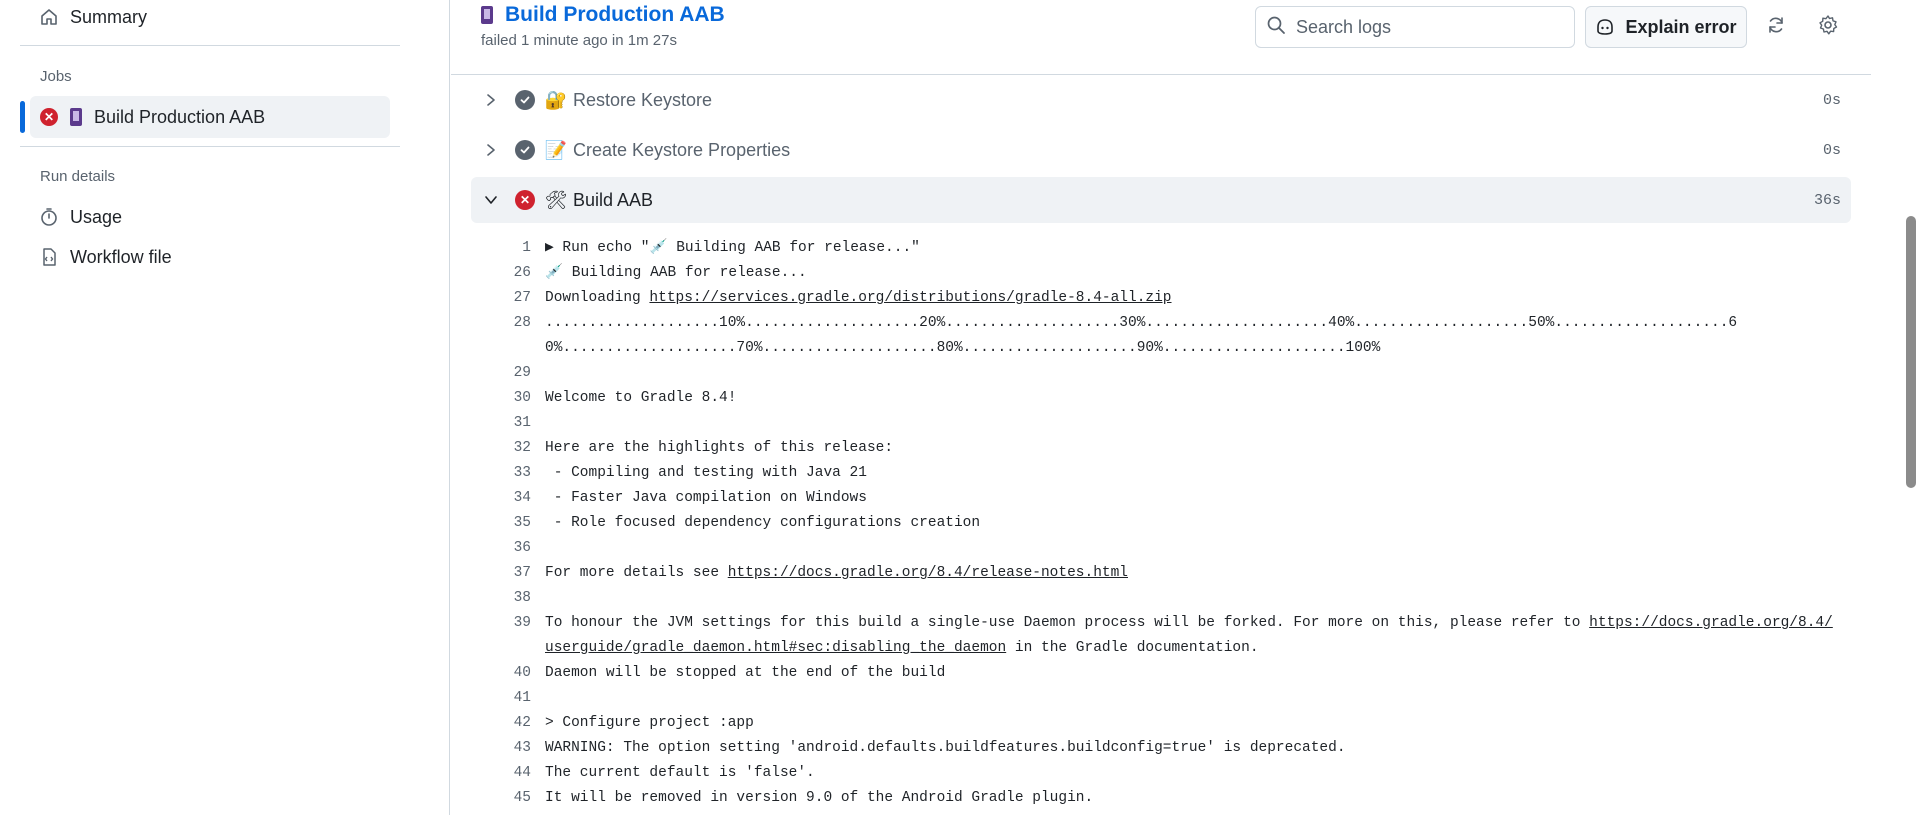 The width and height of the screenshot is (1919, 815). What do you see at coordinates (501, 523) in the screenshot?
I see `line-number: 35` at bounding box center [501, 523].